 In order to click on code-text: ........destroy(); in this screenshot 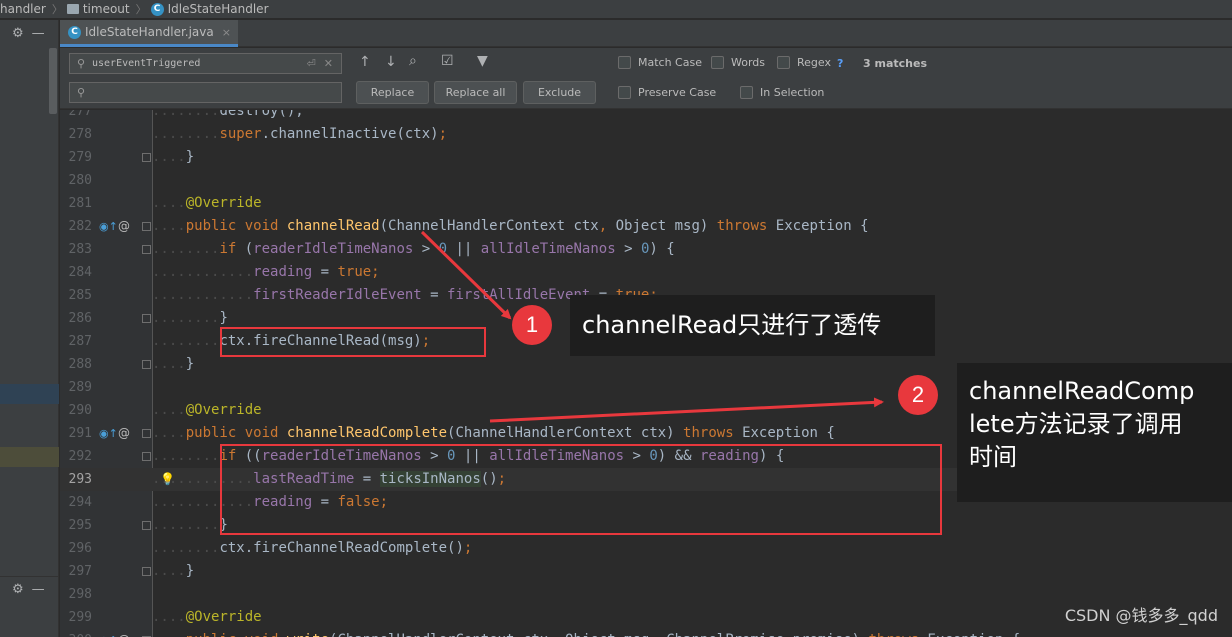, I will do `click(228, 116)`.